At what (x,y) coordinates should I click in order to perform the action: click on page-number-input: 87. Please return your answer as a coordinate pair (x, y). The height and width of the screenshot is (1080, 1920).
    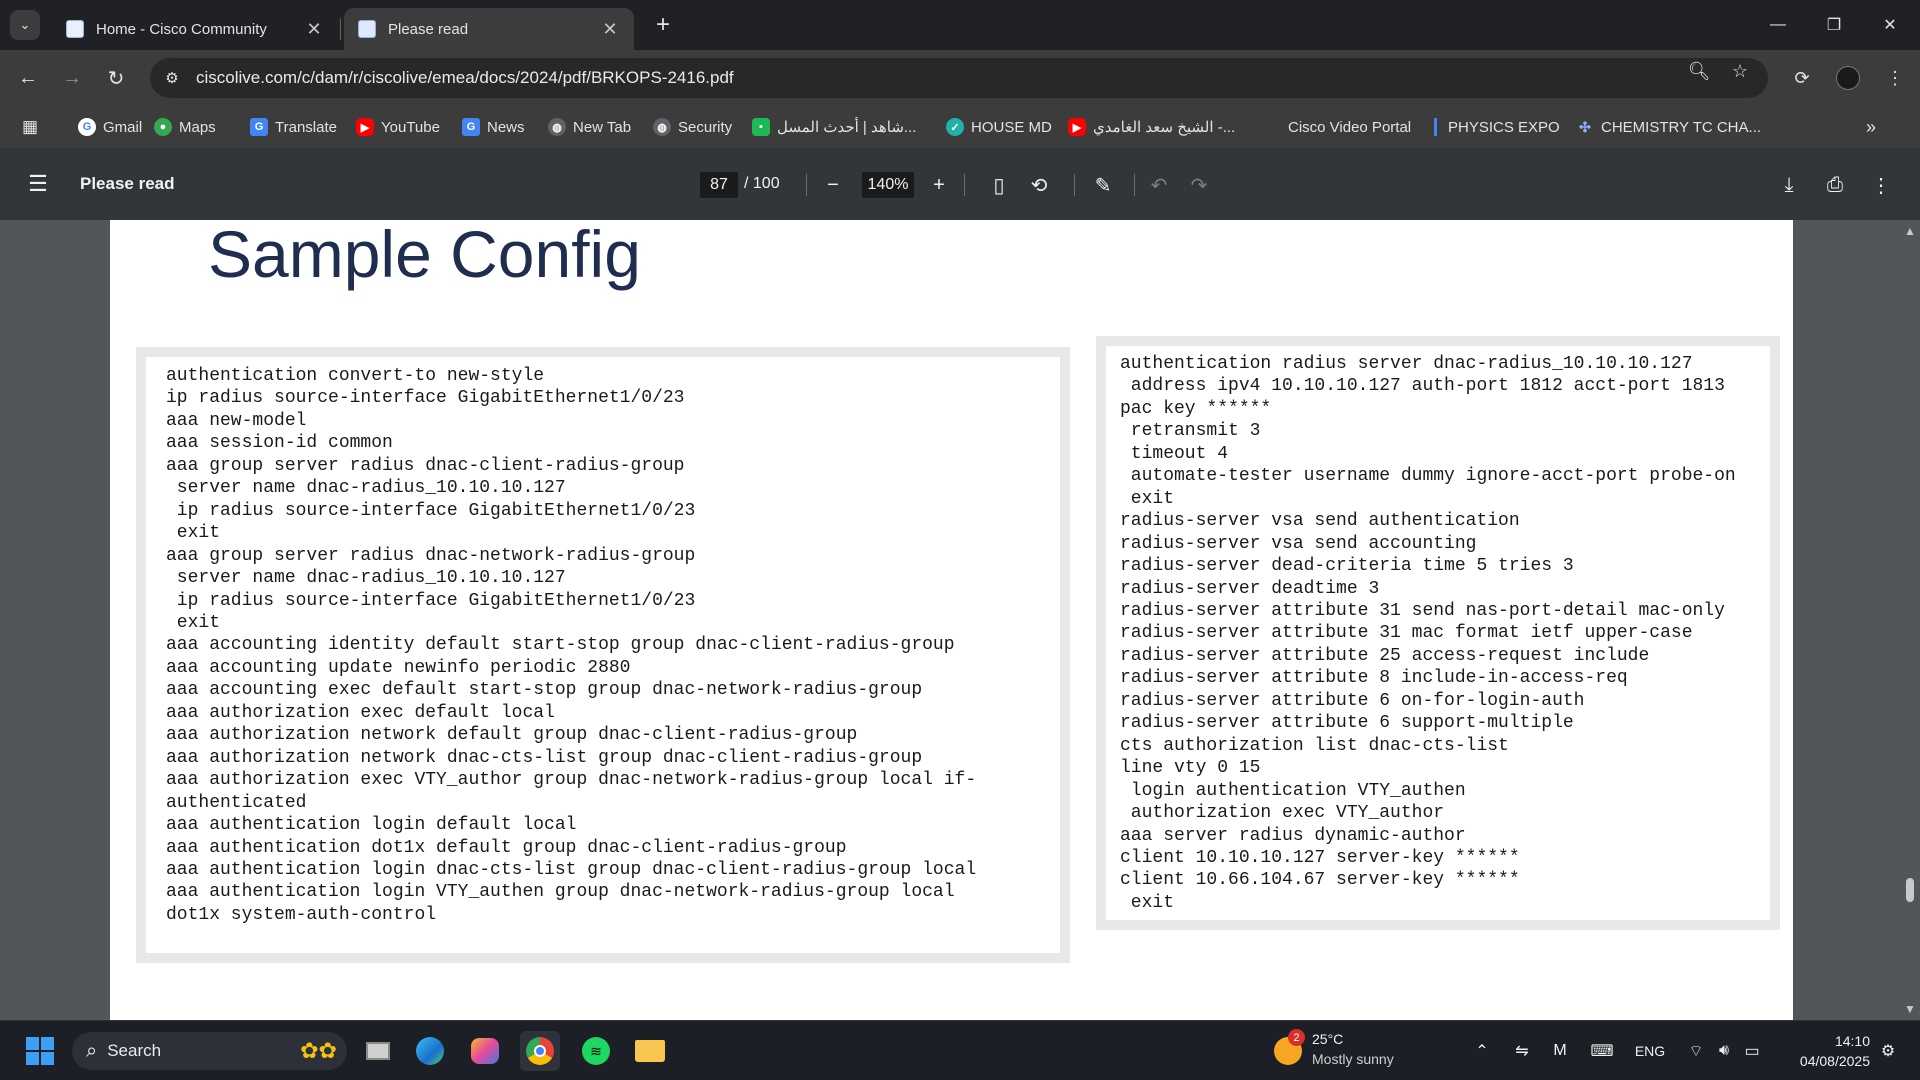
    Looking at the image, I should click on (719, 185).